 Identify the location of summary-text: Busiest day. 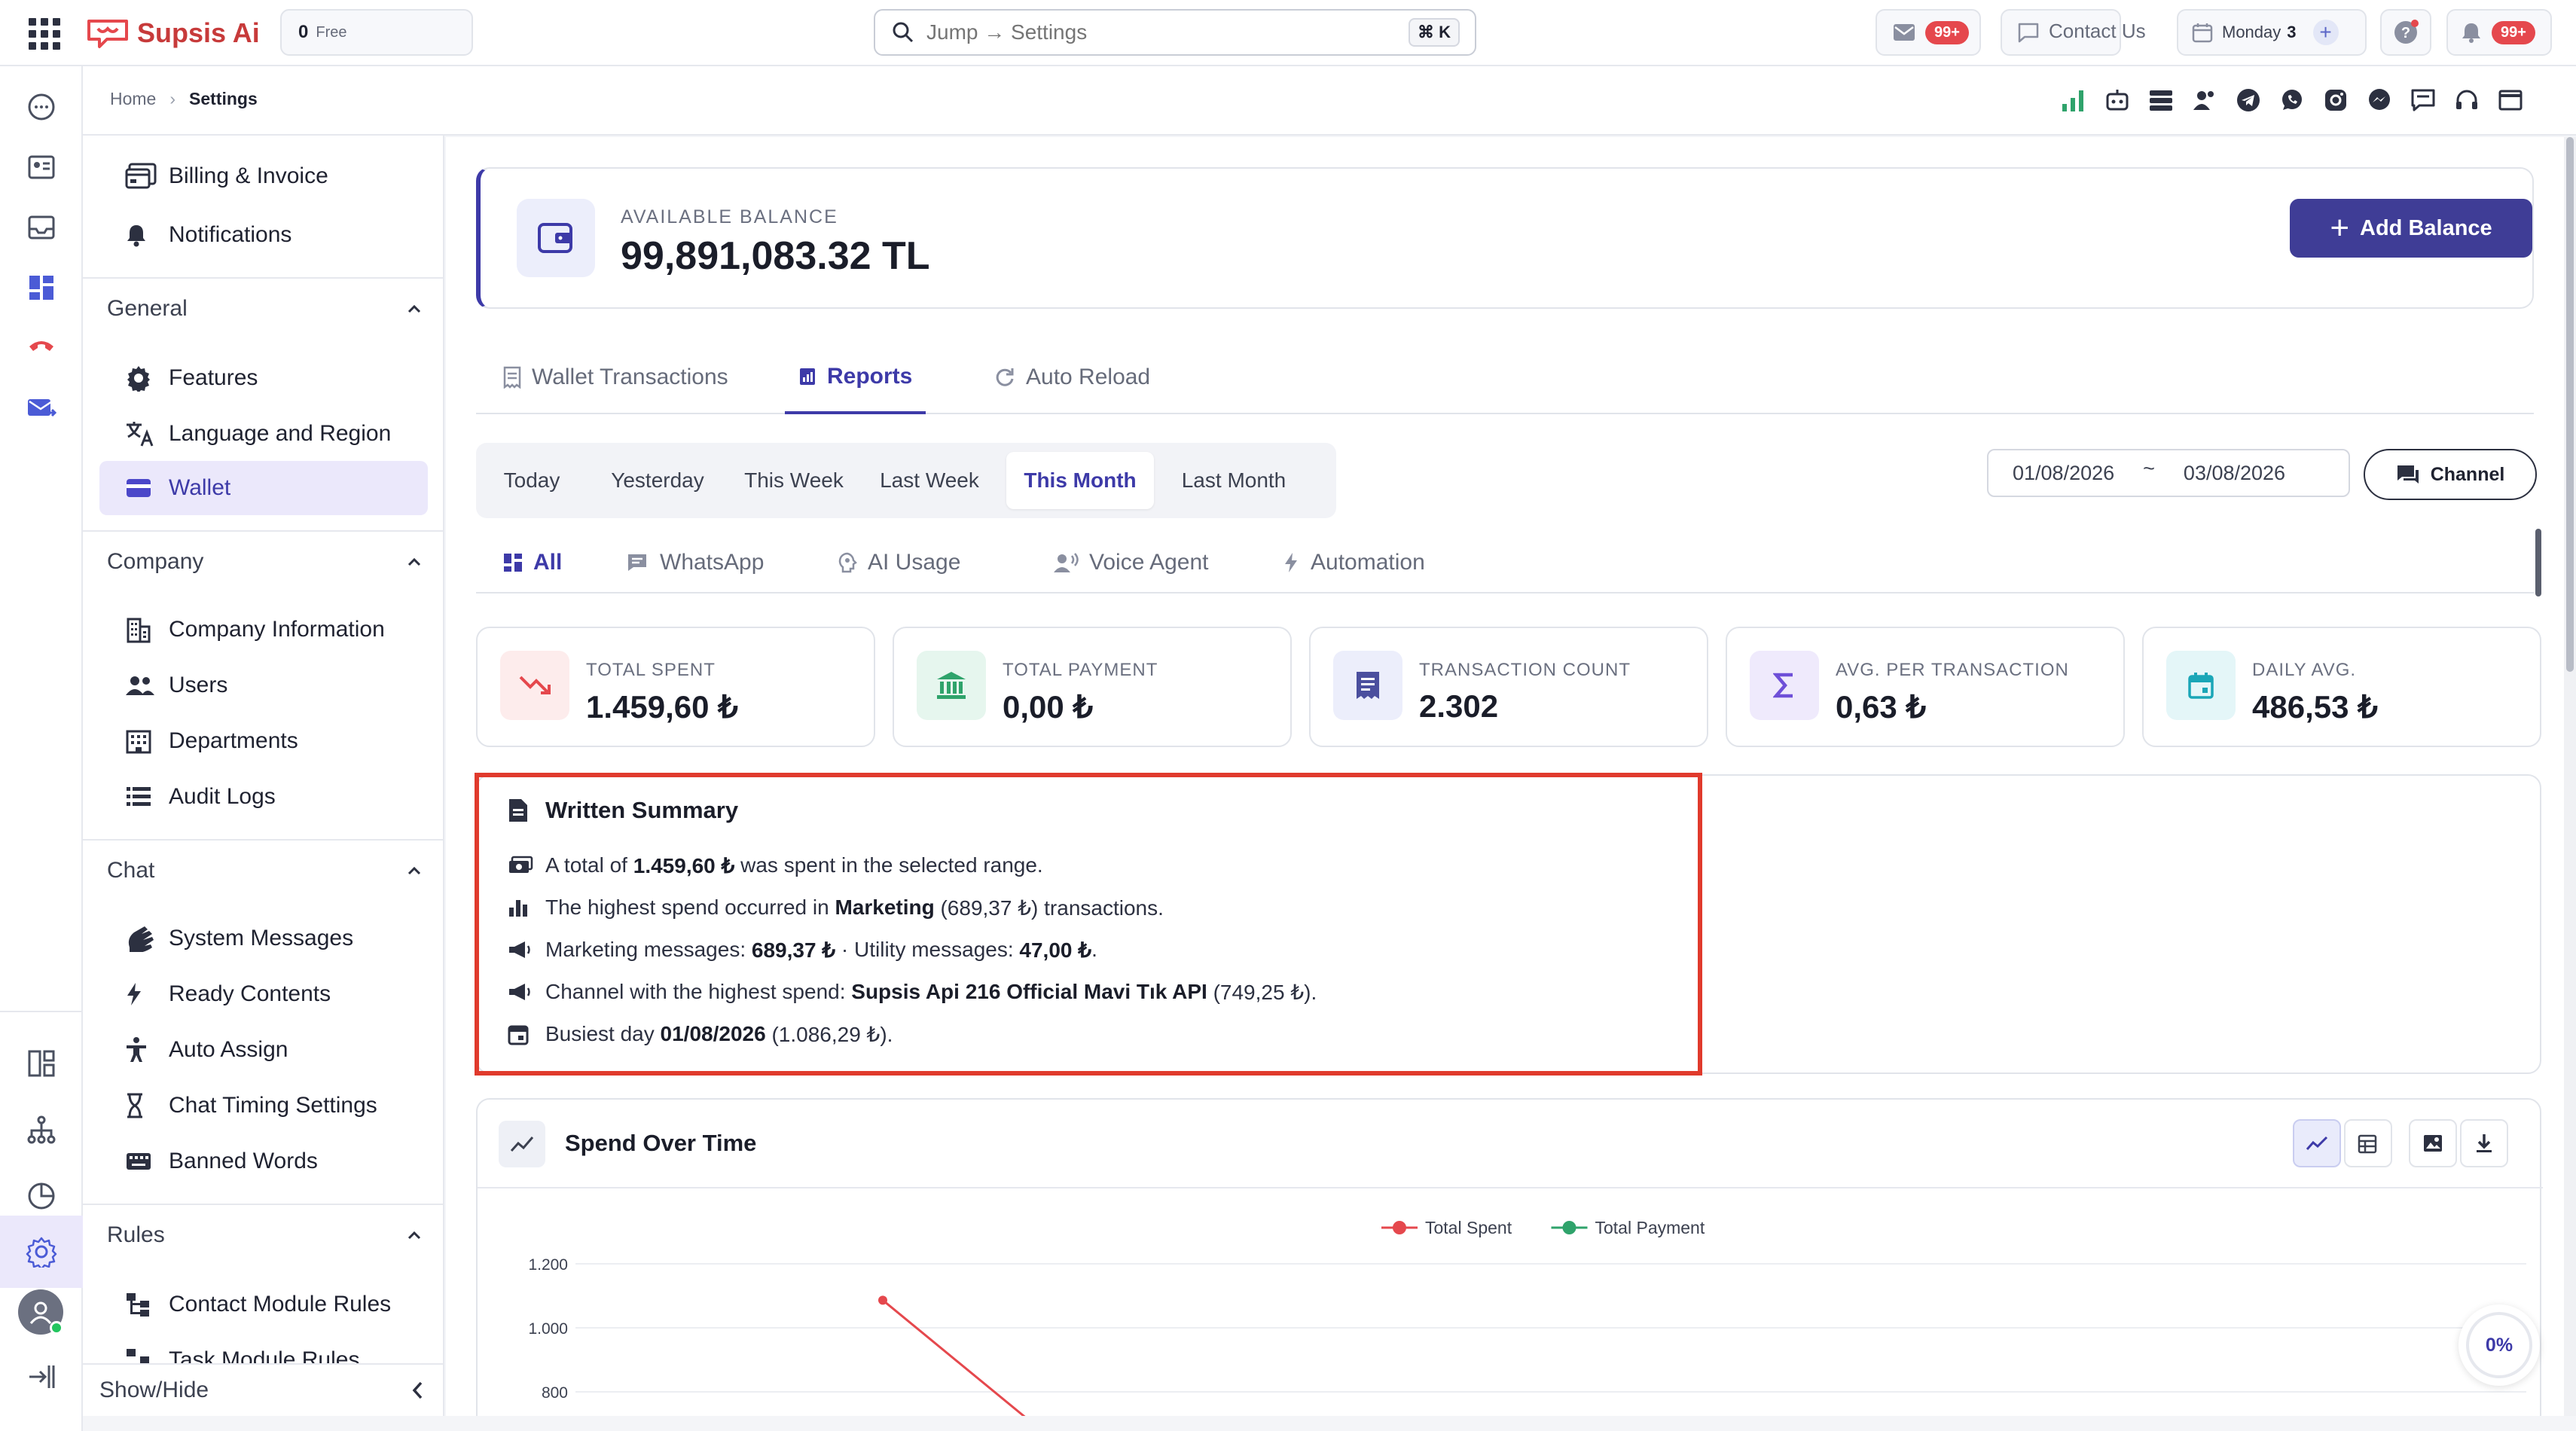
(603, 1033).